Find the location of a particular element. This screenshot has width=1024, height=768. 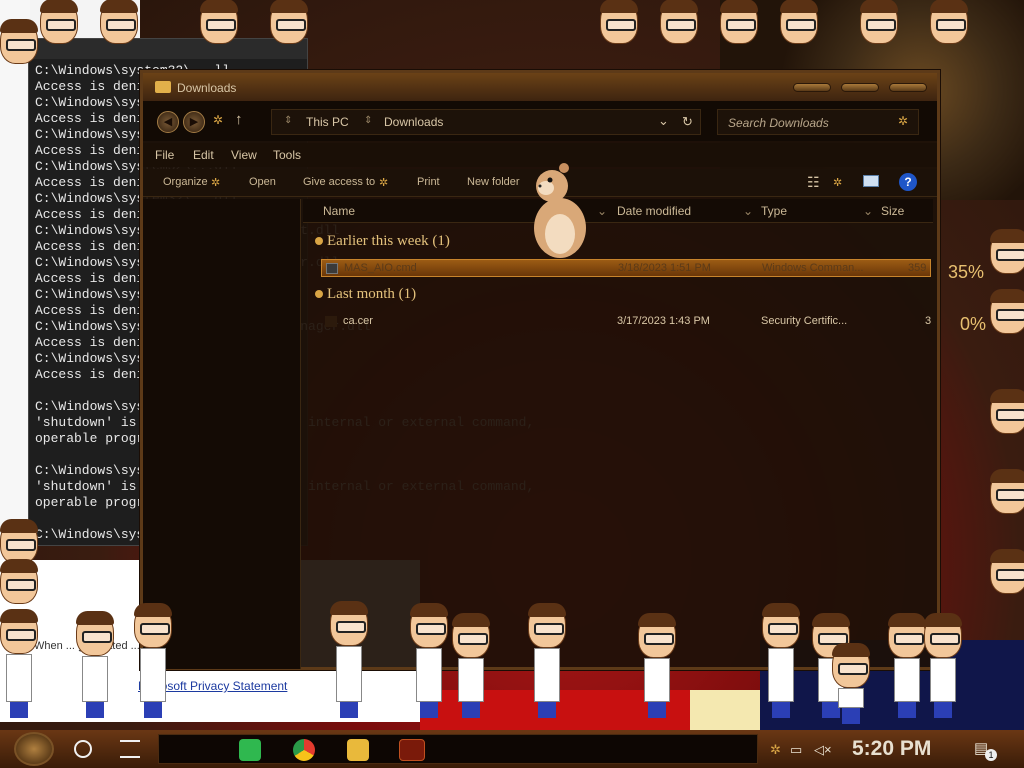

volume-muted-icon: ◁× is located at coordinates (823, 750).